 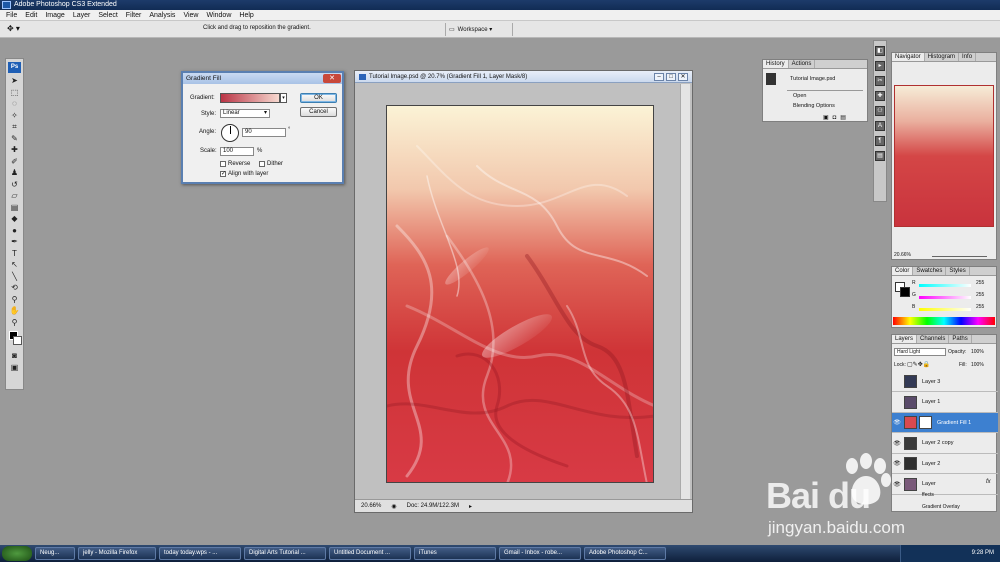 I want to click on menu-help: Help, so click(x=246, y=15).